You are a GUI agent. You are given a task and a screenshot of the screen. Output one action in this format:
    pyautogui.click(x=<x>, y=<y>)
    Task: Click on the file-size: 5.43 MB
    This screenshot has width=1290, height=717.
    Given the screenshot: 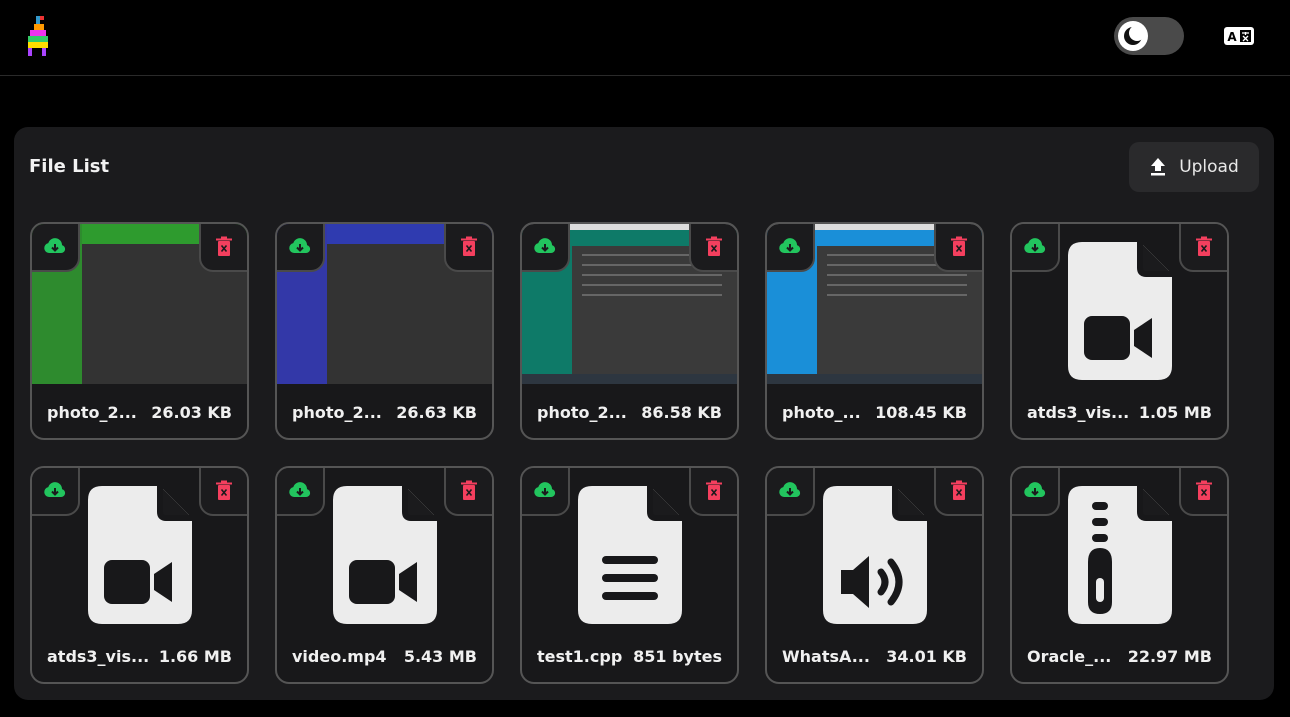 What is the action you would take?
    pyautogui.click(x=440, y=656)
    